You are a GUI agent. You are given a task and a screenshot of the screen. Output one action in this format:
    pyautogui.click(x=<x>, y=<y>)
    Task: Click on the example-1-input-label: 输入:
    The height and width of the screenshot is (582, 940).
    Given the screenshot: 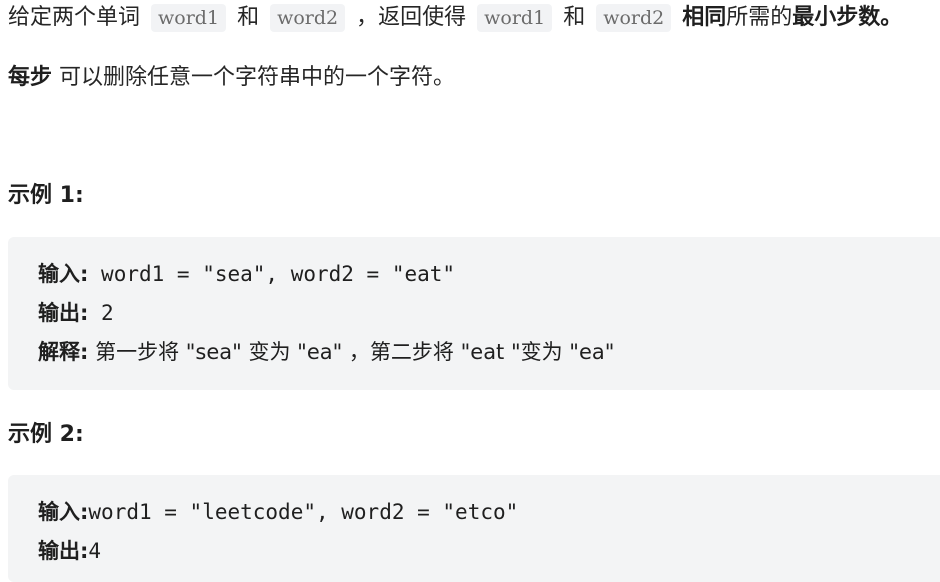 What is the action you would take?
    pyautogui.click(x=63, y=274)
    